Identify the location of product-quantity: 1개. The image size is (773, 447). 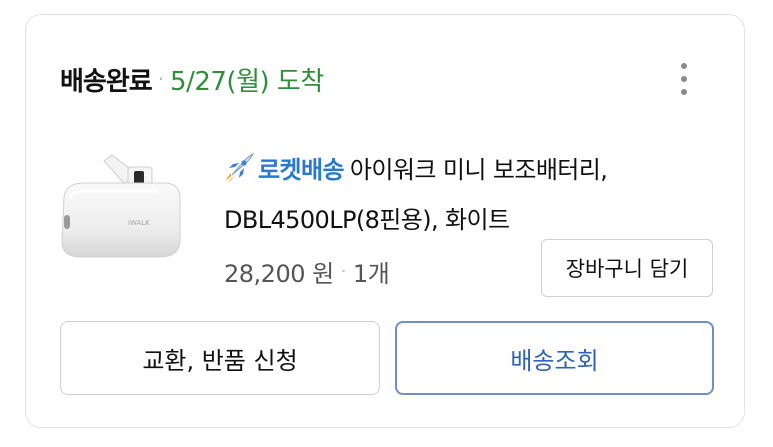
(371, 273).